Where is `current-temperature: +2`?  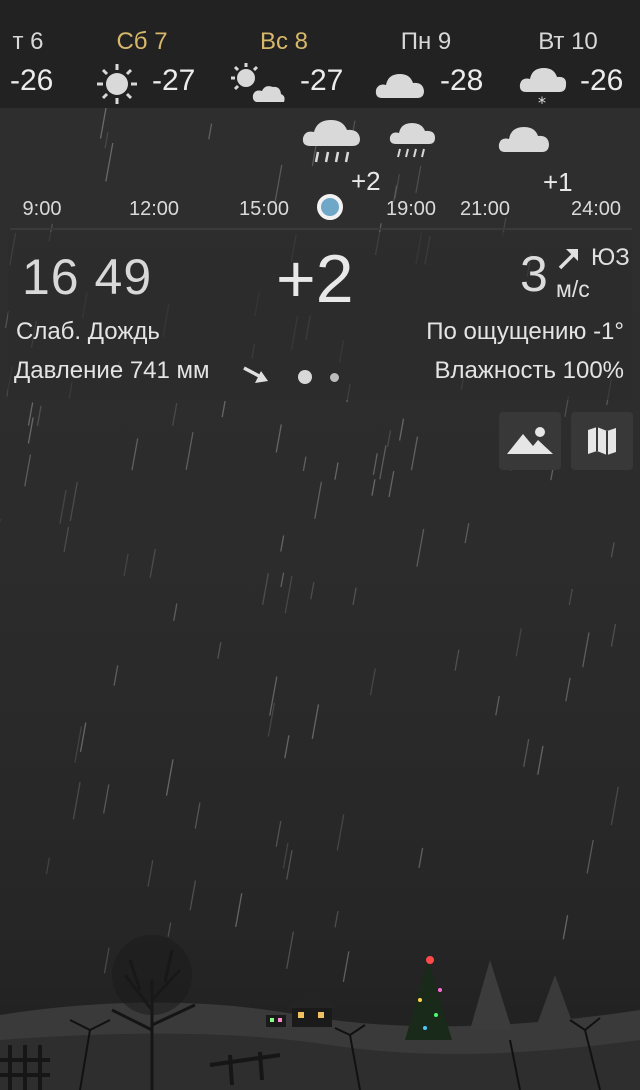 current-temperature: +2 is located at coordinates (315, 279).